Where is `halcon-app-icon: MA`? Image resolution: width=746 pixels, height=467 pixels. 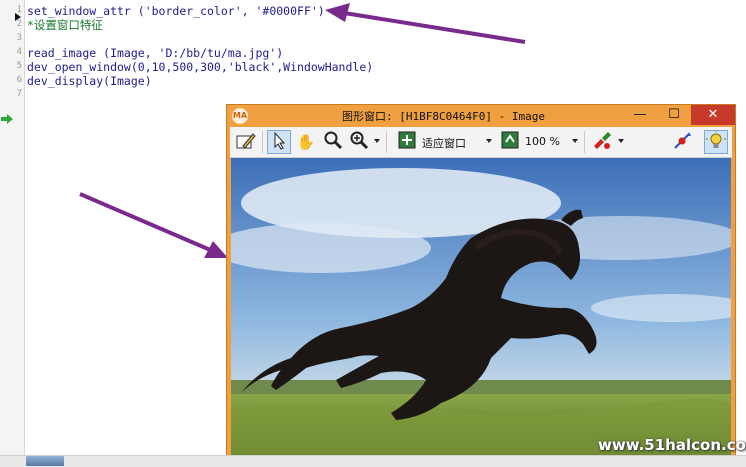 halcon-app-icon: MA is located at coordinates (240, 116).